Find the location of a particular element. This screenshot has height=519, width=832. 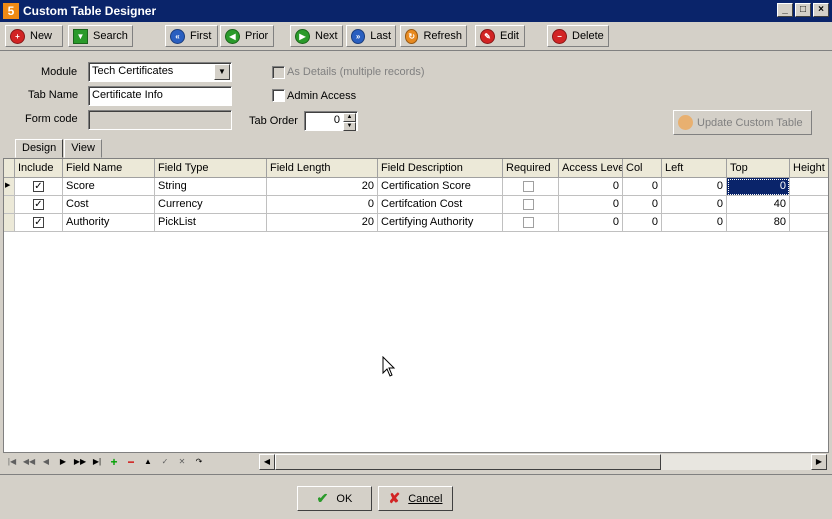

checkmark-icon: ✔ is located at coordinates (322, 498).